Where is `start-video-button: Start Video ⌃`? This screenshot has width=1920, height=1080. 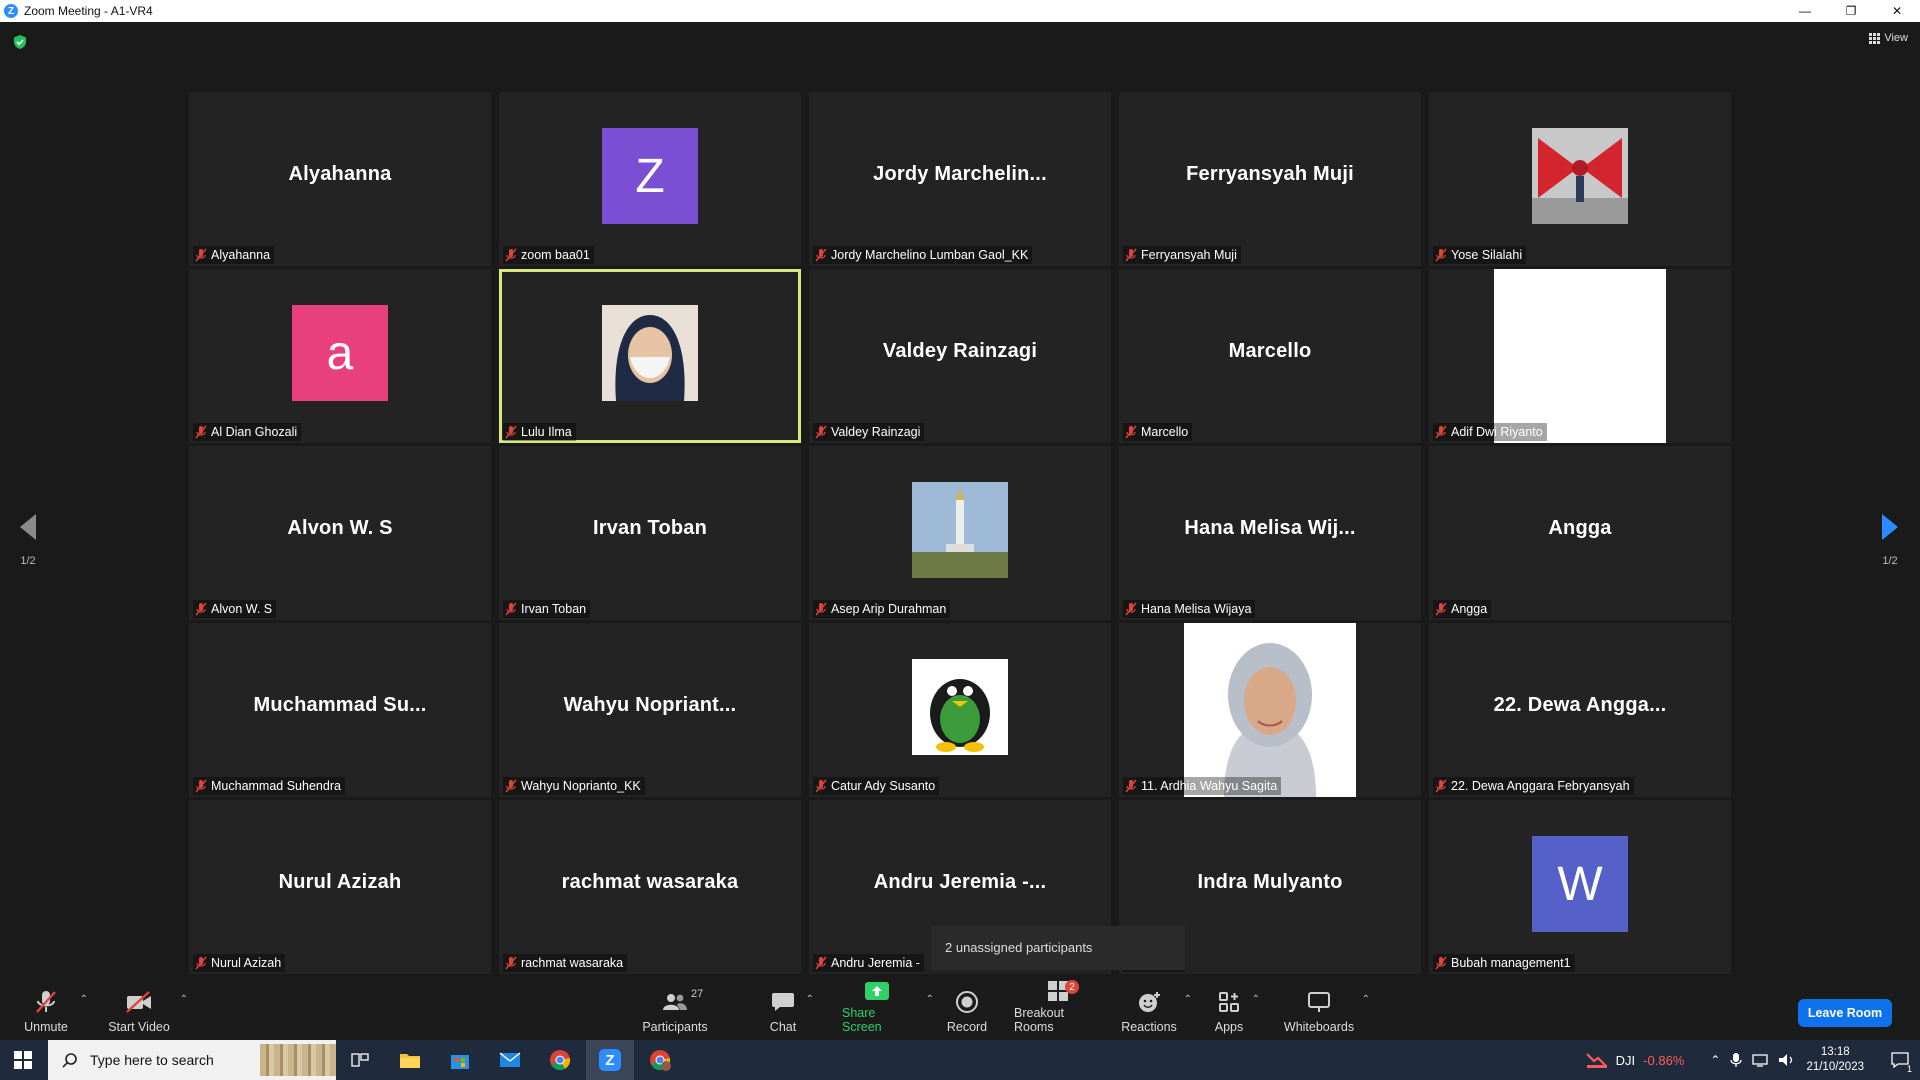
start-video-button: Start Video ⌃ is located at coordinates (147, 1010).